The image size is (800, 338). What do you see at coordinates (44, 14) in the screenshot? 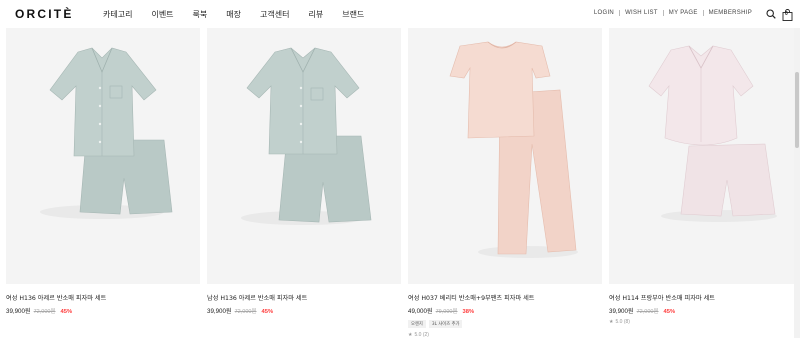
I see `brand-logo: ORCITÈ` at bounding box center [44, 14].